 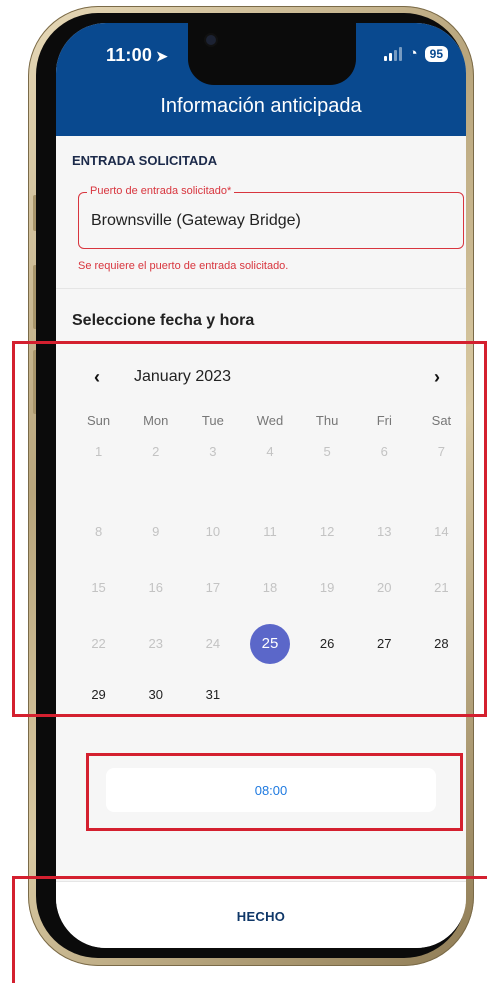 I want to click on bottom-bar: HECHO, so click(x=261, y=914).